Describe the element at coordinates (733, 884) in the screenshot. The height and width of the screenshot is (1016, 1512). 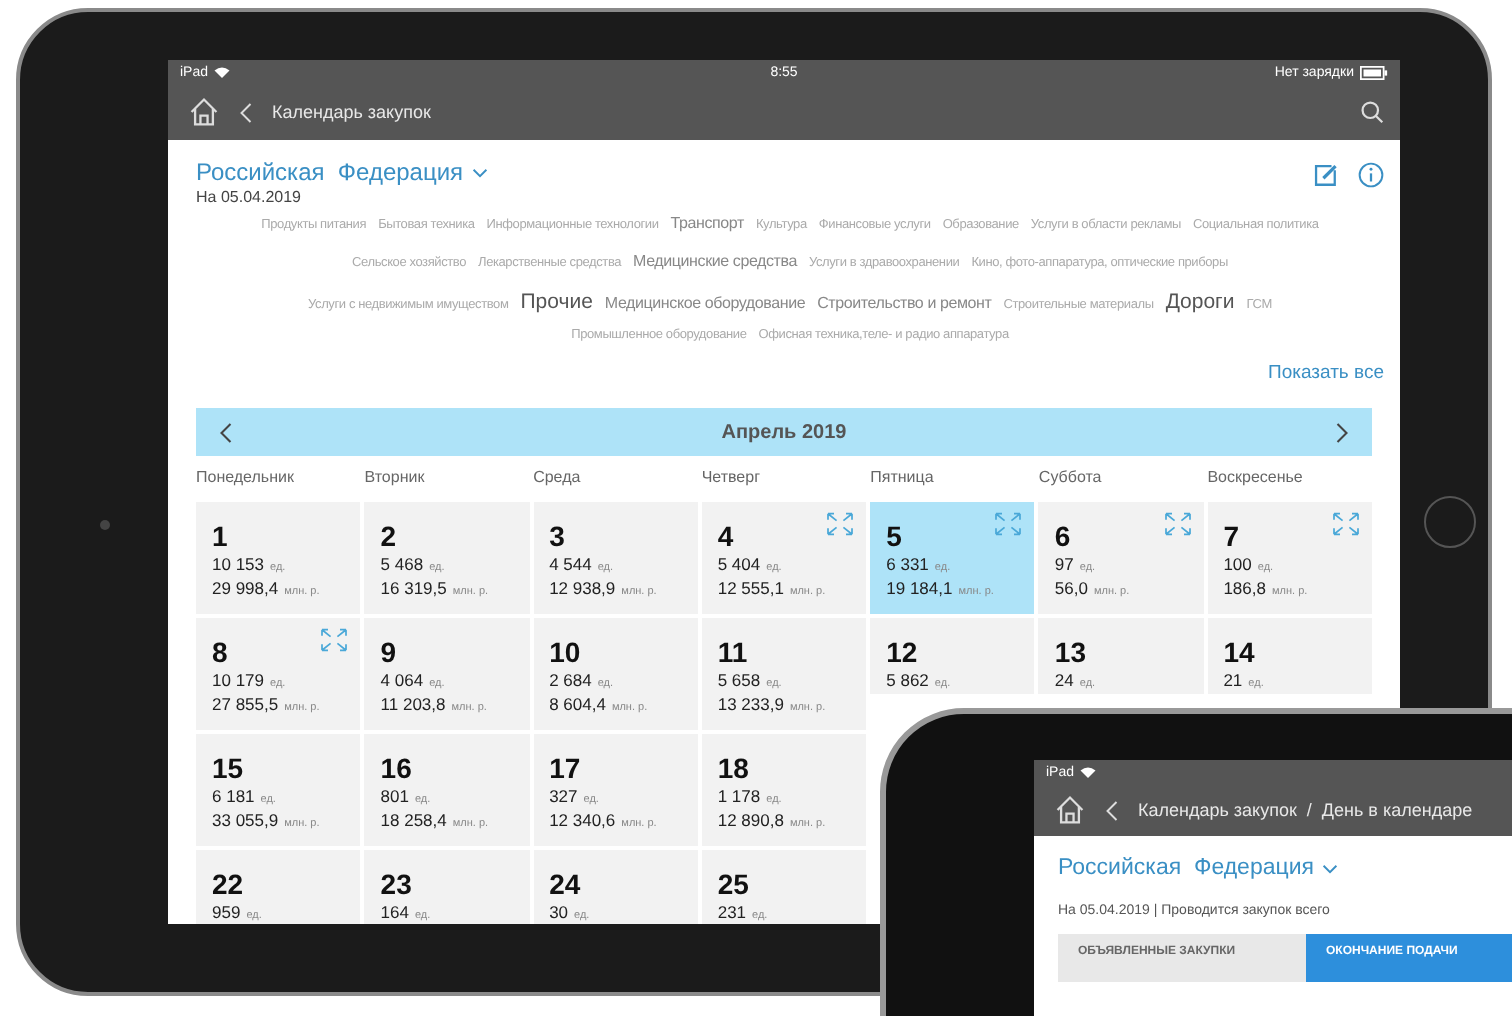
I see `day-number: 25` at that location.